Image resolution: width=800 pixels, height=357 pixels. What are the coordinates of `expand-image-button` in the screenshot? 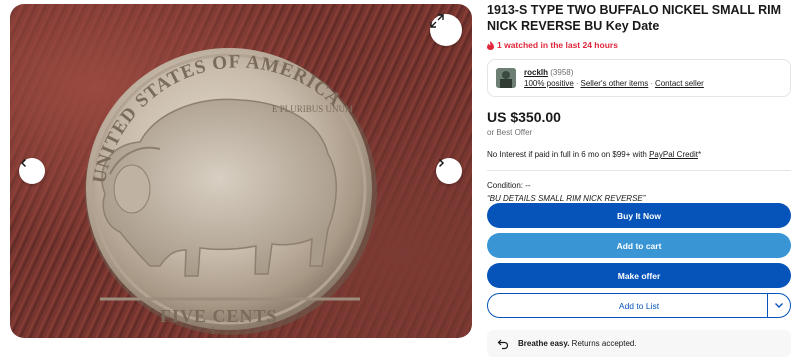 It's located at (446, 30).